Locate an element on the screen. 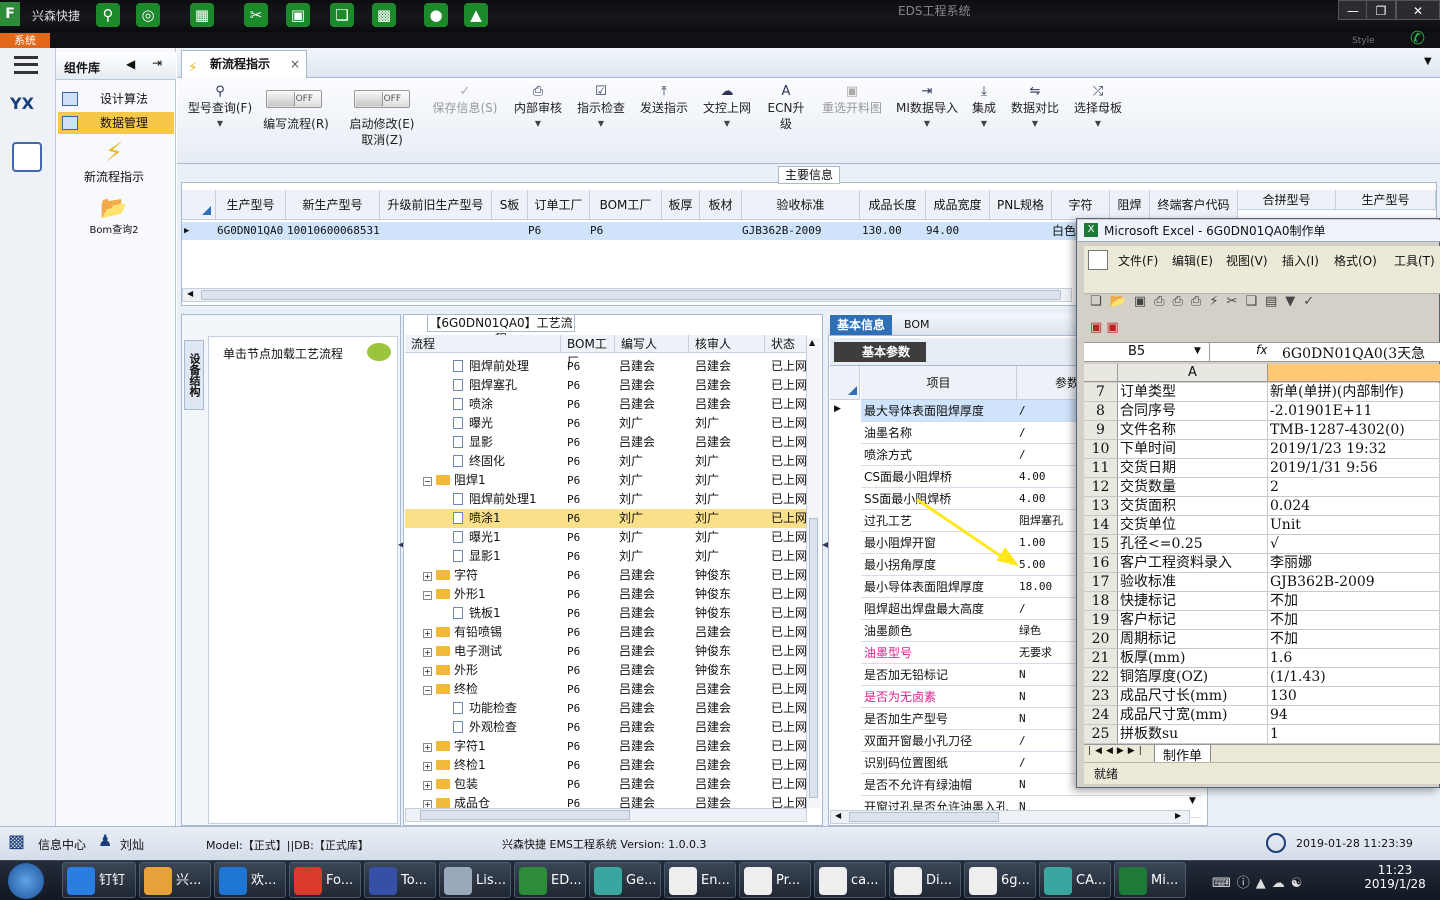 The height and width of the screenshot is (900, 1440). tree-node: 阻焊前处理 is located at coordinates (491, 366).